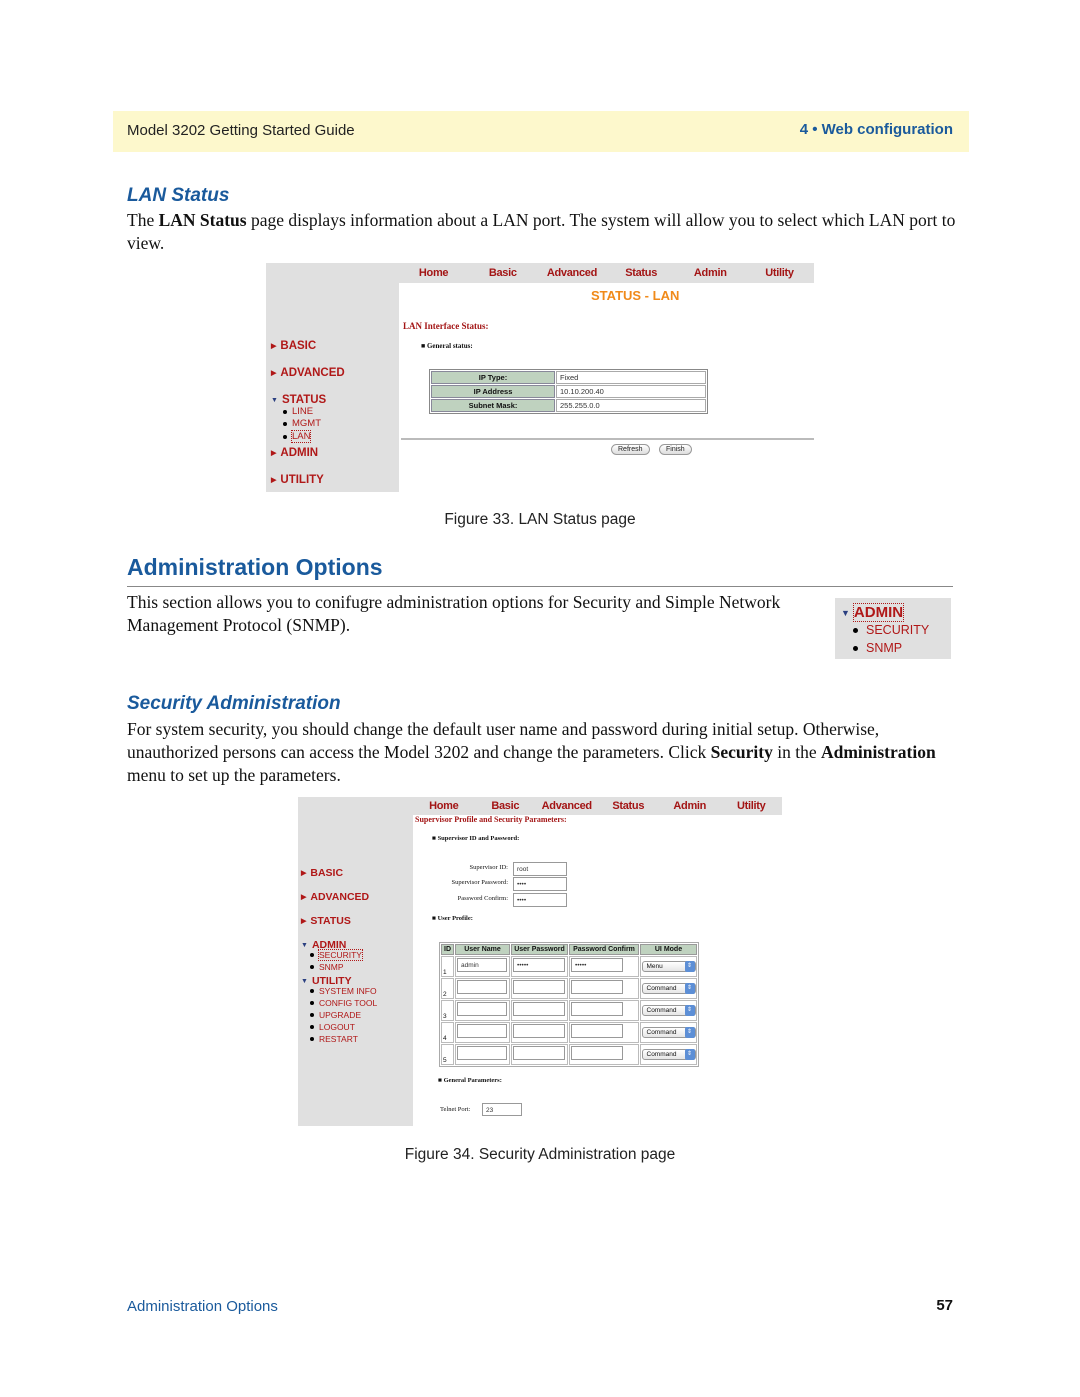  What do you see at coordinates (675, 449) in the screenshot?
I see `finish-button: Finish` at bounding box center [675, 449].